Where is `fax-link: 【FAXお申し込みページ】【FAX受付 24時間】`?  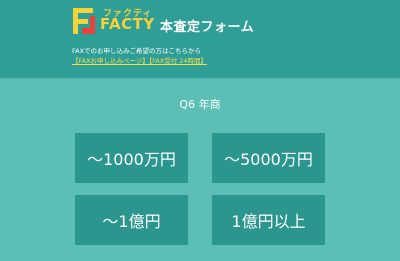 fax-link: 【FAXお申し込みページ】【FAX受付 24時間】 is located at coordinates (139, 60).